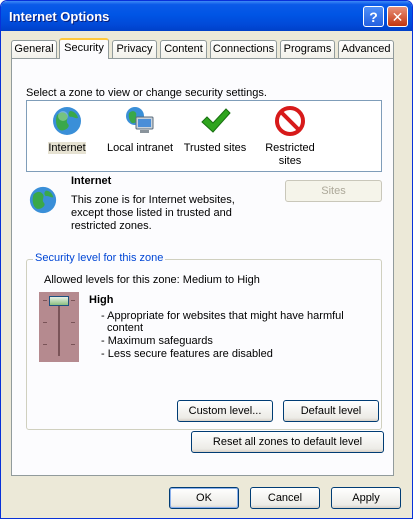  Describe the element at coordinates (134, 49) in the screenshot. I see `tab-privacy: Privacy` at that location.